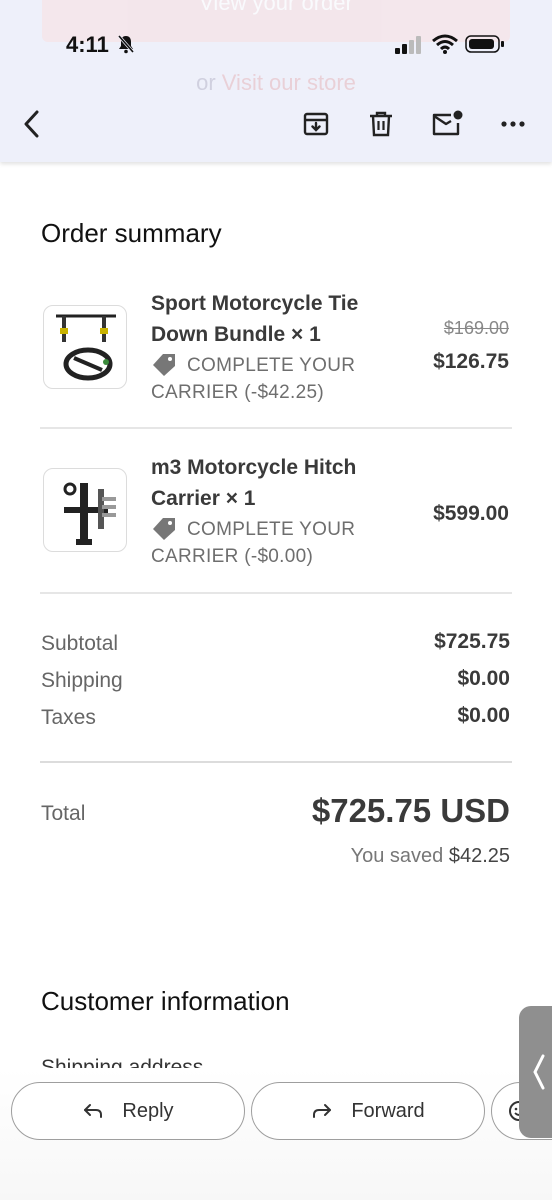 This screenshot has height=1200, width=552. I want to click on archive-icon, so click(316, 124).